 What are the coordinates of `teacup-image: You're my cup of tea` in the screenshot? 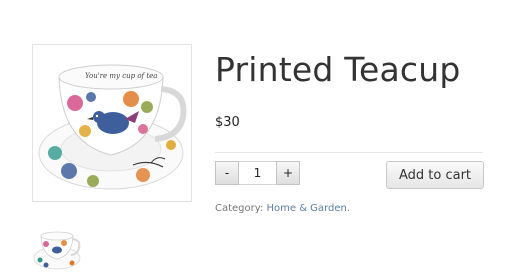 It's located at (112, 127).